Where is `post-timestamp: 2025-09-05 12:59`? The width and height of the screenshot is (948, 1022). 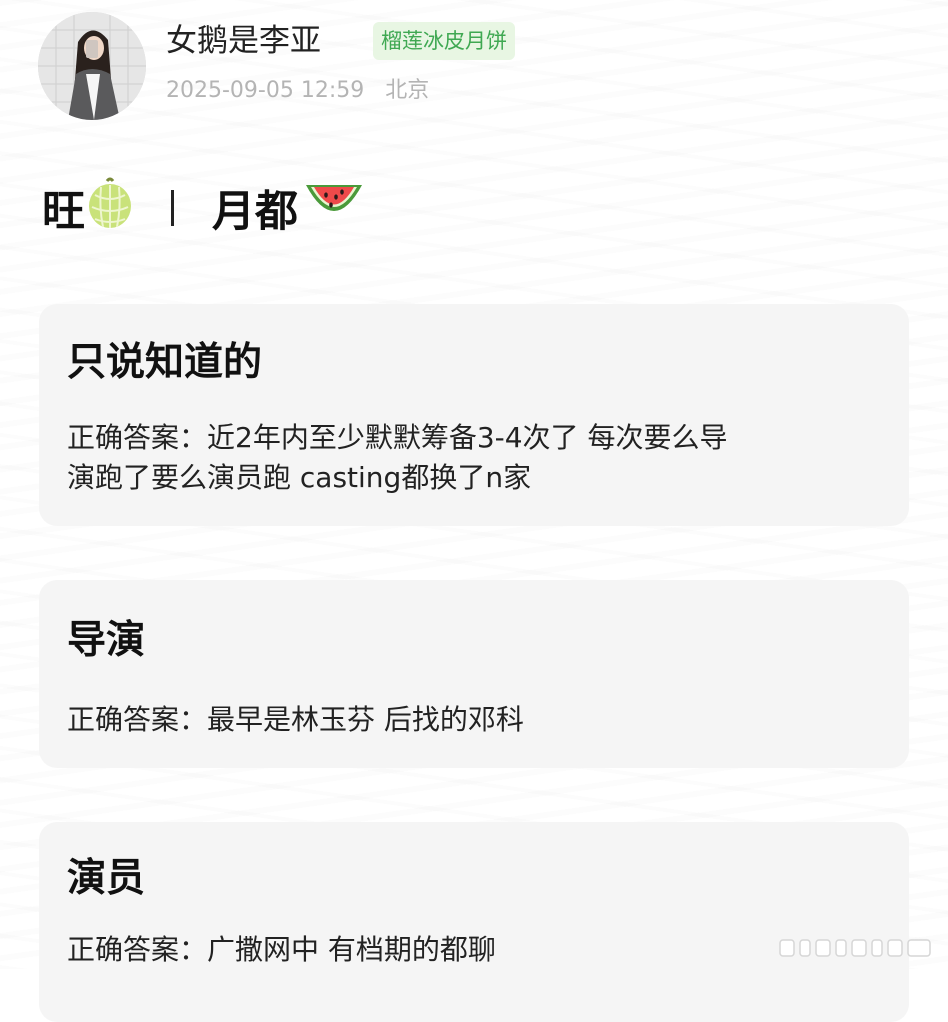 post-timestamp: 2025-09-05 12:59 is located at coordinates (265, 90).